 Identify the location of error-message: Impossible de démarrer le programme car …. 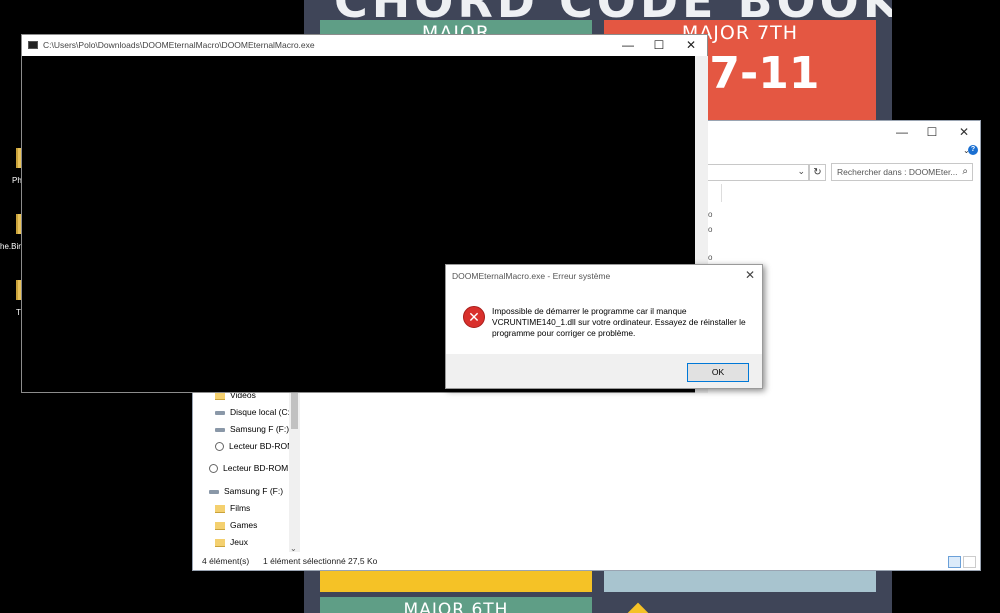
(619, 322).